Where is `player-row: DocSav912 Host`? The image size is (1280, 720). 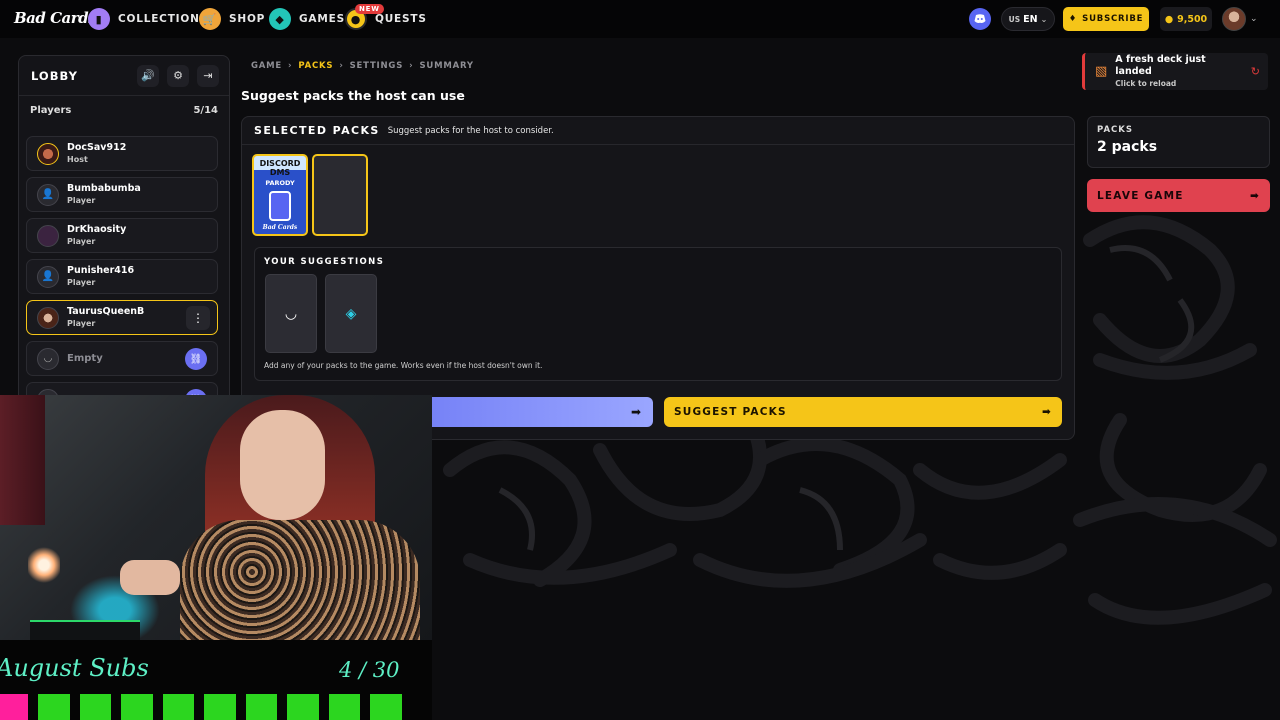
player-row: DocSav912 Host is located at coordinates (122, 153).